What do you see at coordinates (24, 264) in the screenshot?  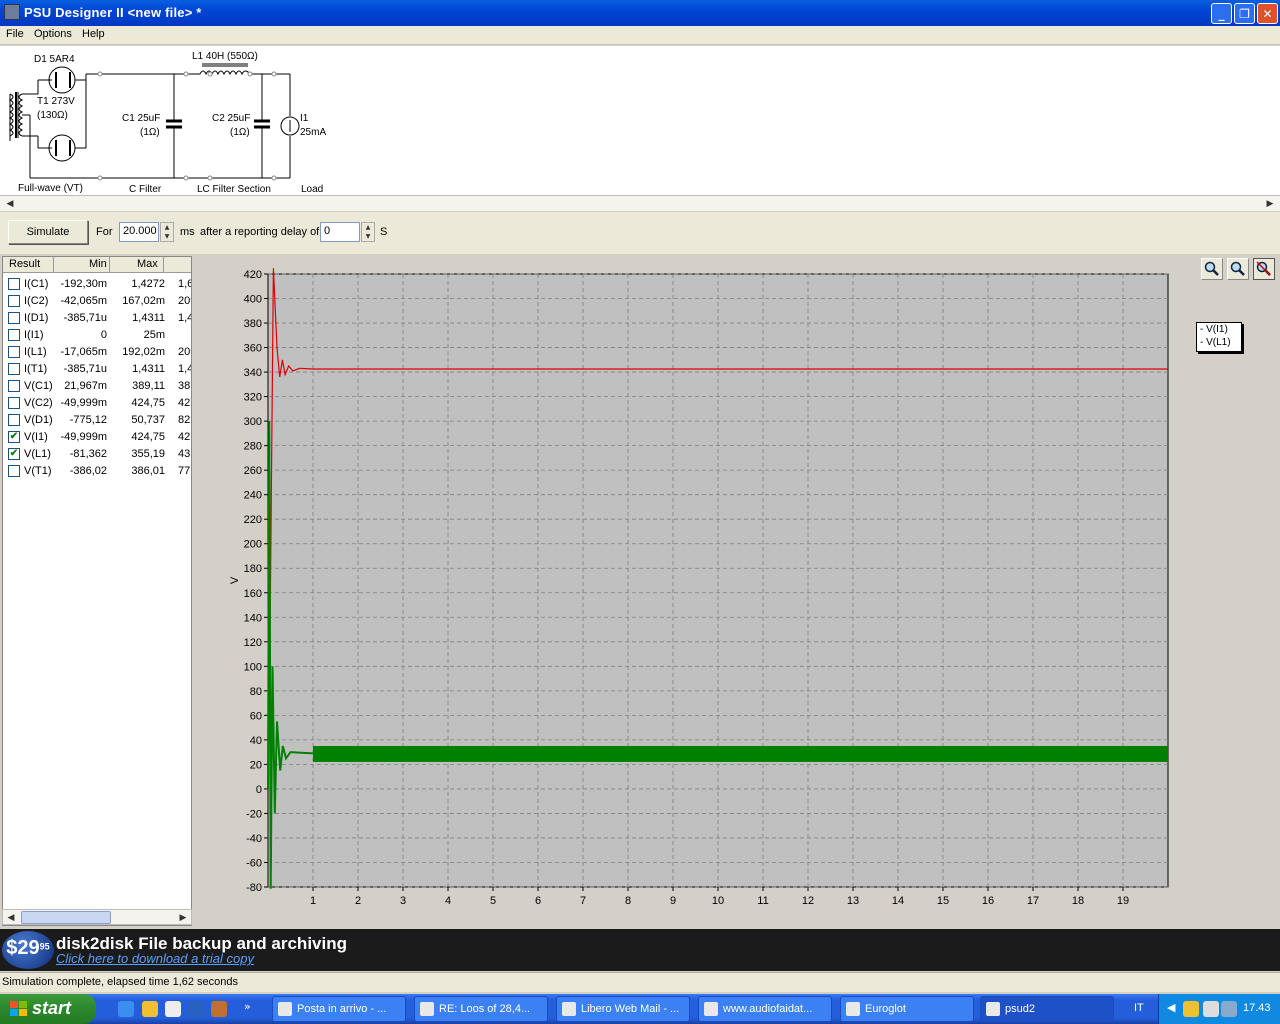 I see `header-result: Result` at bounding box center [24, 264].